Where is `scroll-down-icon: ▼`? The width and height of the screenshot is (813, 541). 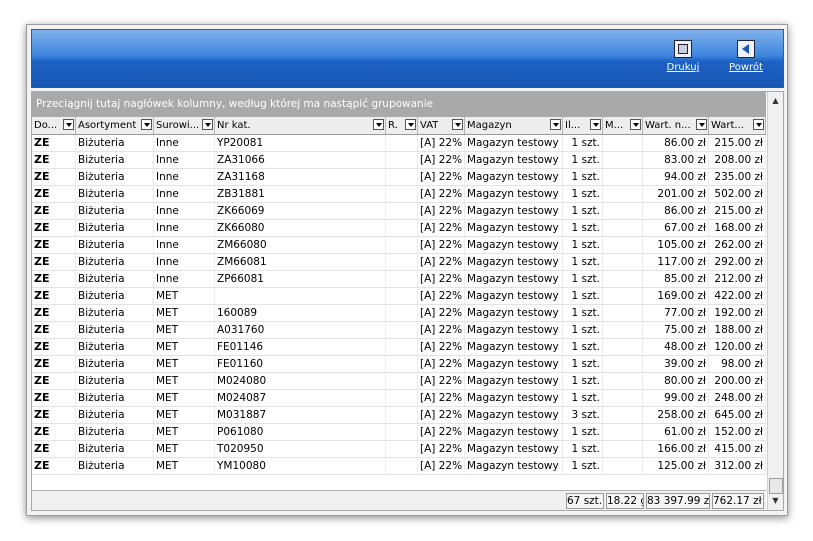
scroll-down-icon: ▼ is located at coordinates (775, 501).